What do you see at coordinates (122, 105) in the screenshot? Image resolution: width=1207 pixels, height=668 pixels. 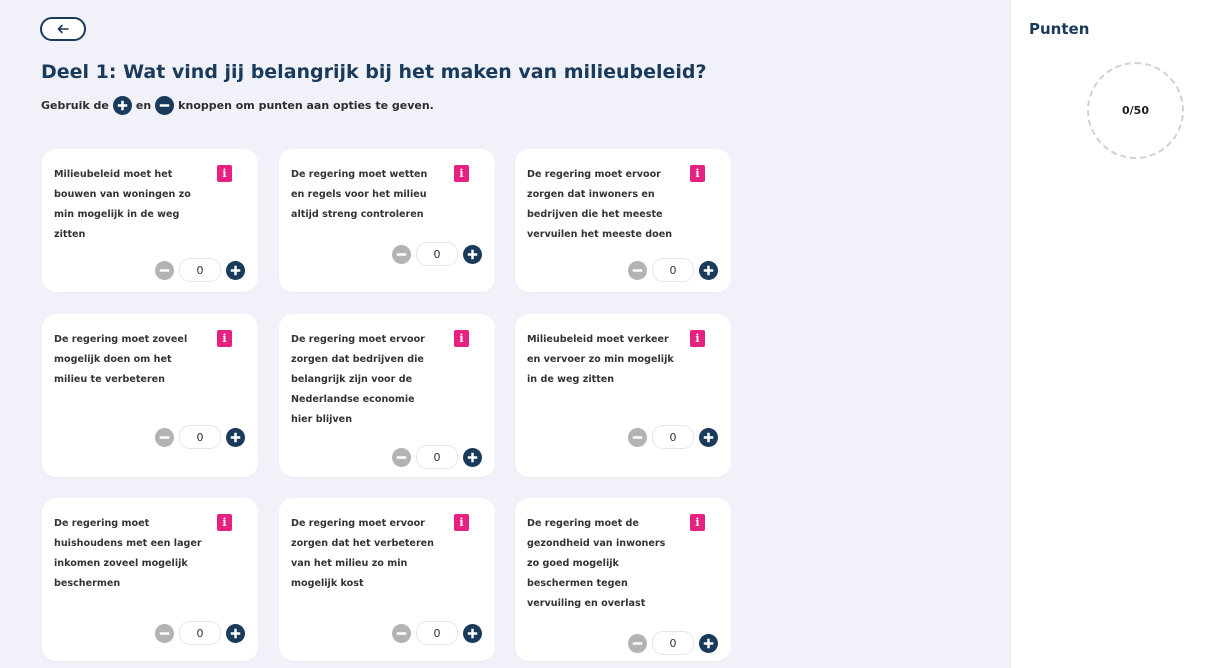 I see `plus-circle-icon` at bounding box center [122, 105].